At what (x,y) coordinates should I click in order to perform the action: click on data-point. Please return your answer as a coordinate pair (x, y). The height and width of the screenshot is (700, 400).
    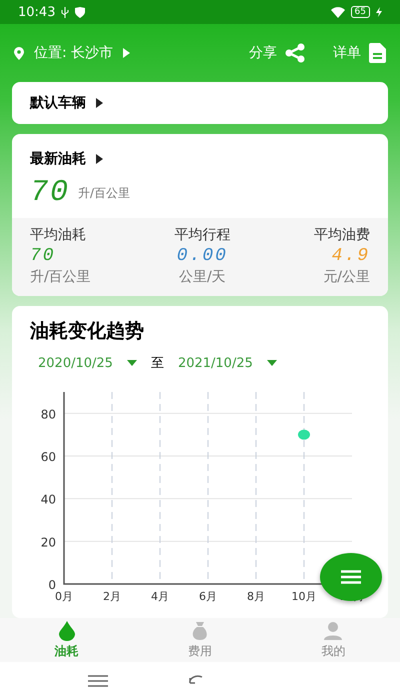
    Looking at the image, I should click on (304, 435).